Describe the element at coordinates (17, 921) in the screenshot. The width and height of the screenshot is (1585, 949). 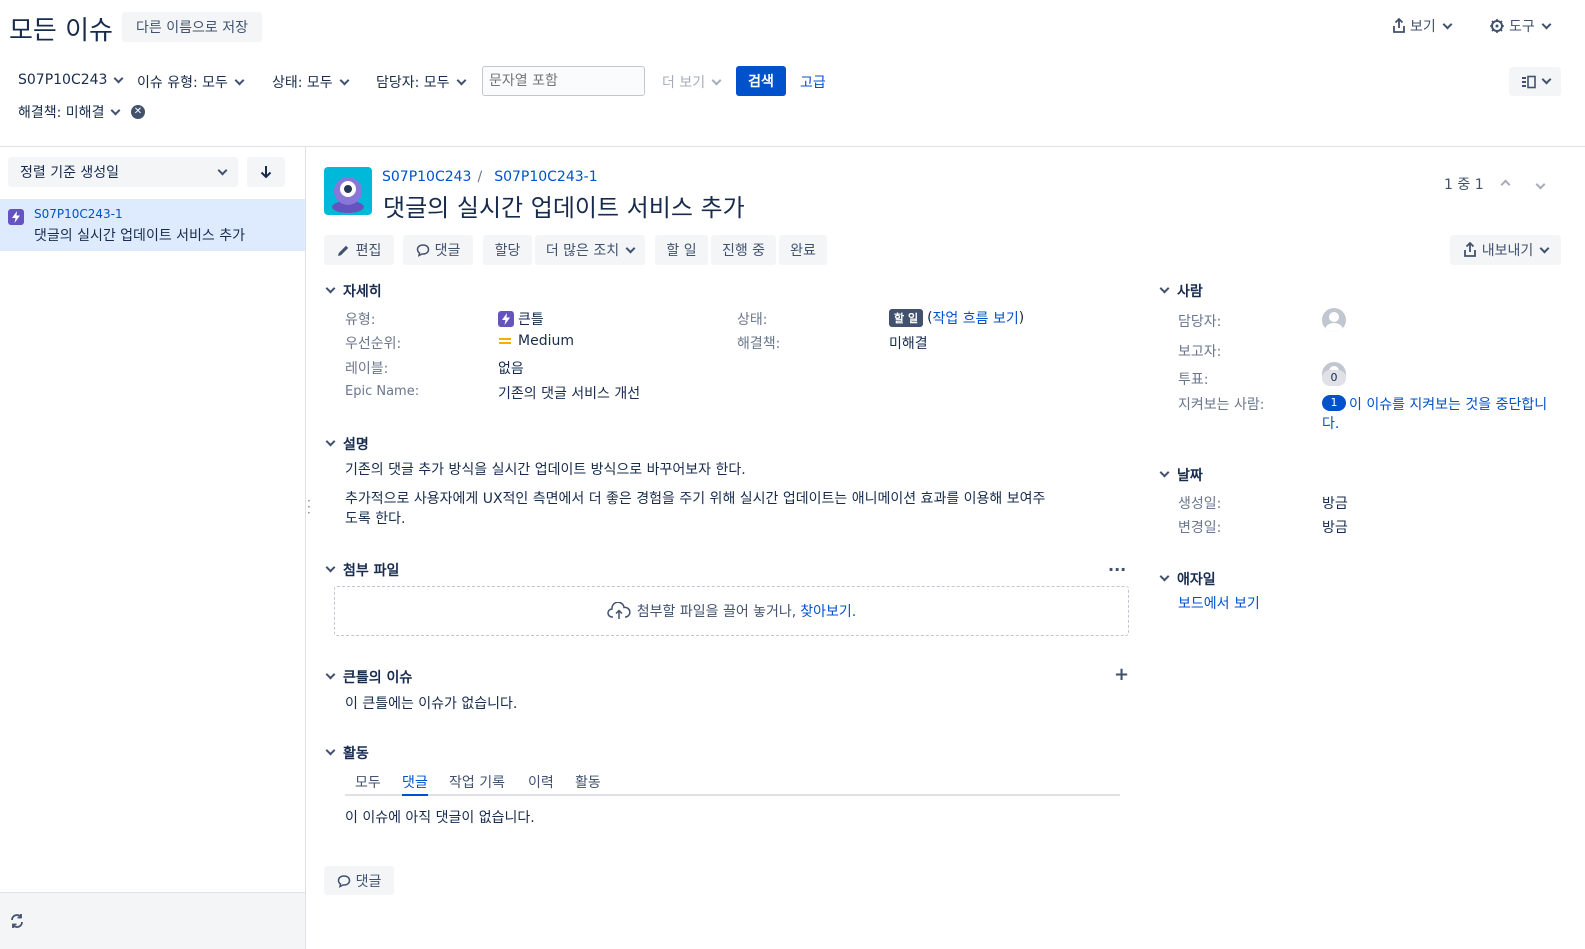
I see `refresh-icon` at that location.